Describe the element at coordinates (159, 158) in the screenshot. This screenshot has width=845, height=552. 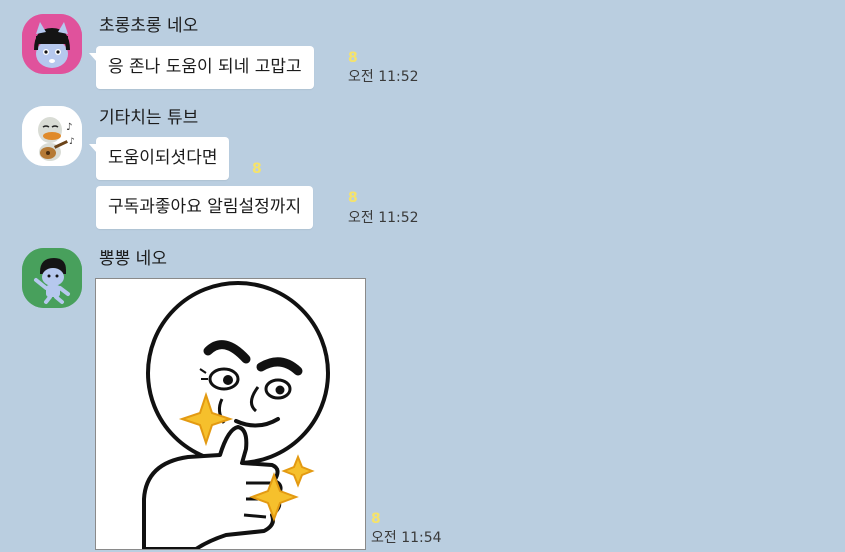
I see `message-bubble: 도움이되셧다면` at that location.